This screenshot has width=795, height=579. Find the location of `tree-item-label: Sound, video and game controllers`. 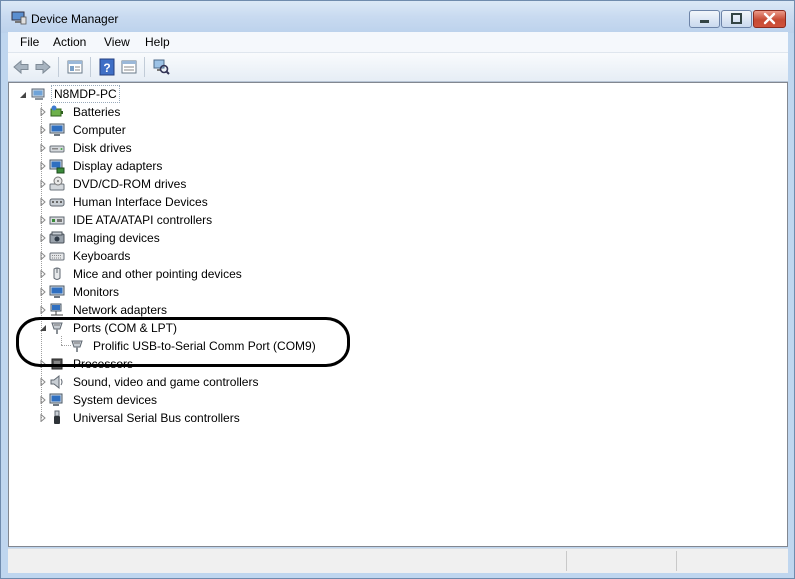

tree-item-label: Sound, video and game controllers is located at coordinates (165, 382).